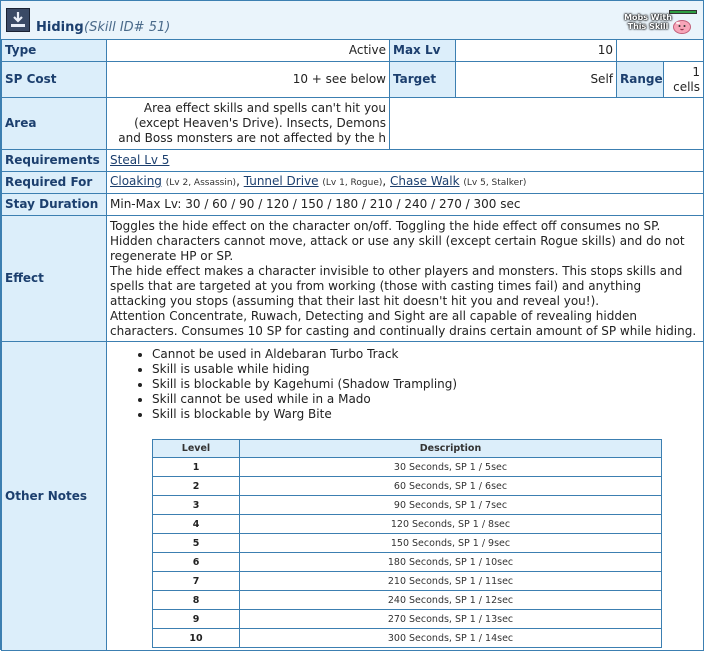 The width and height of the screenshot is (704, 651). I want to click on poring-icon, so click(682, 27).